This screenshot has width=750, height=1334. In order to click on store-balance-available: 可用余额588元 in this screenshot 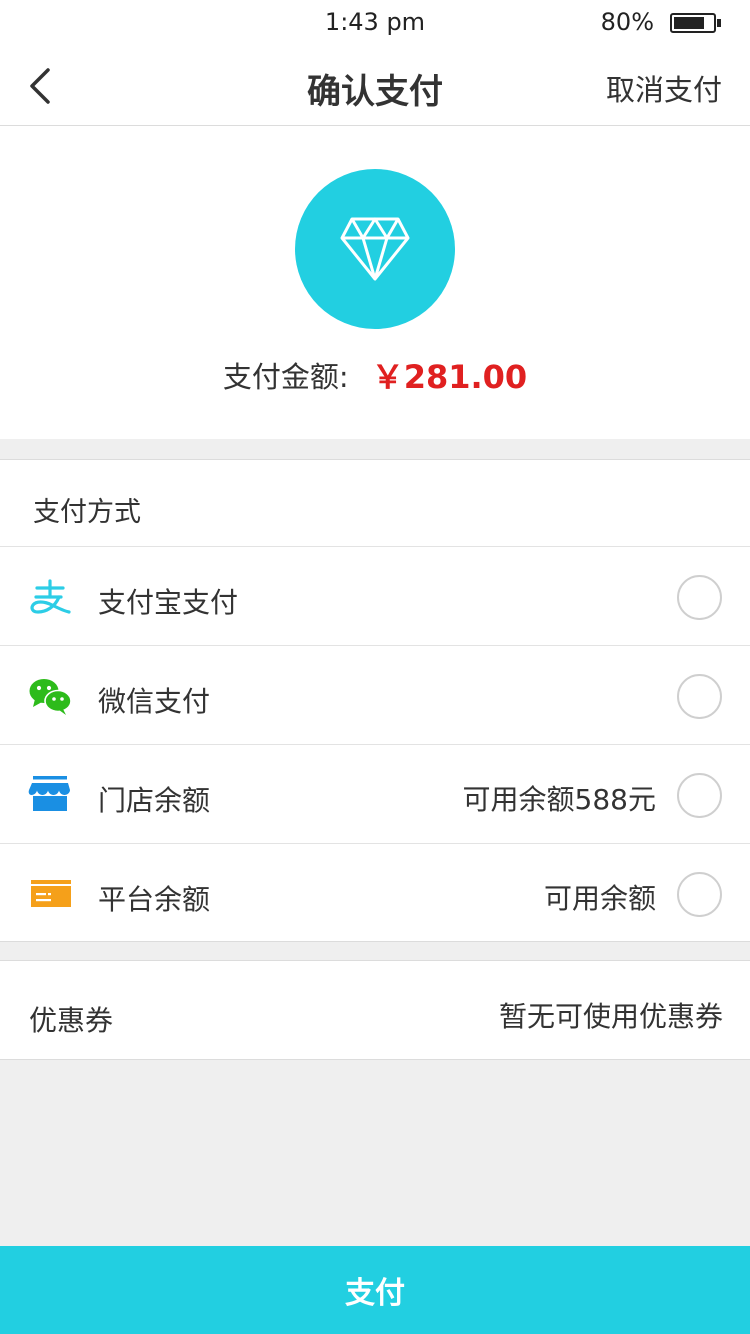, I will do `click(559, 799)`.